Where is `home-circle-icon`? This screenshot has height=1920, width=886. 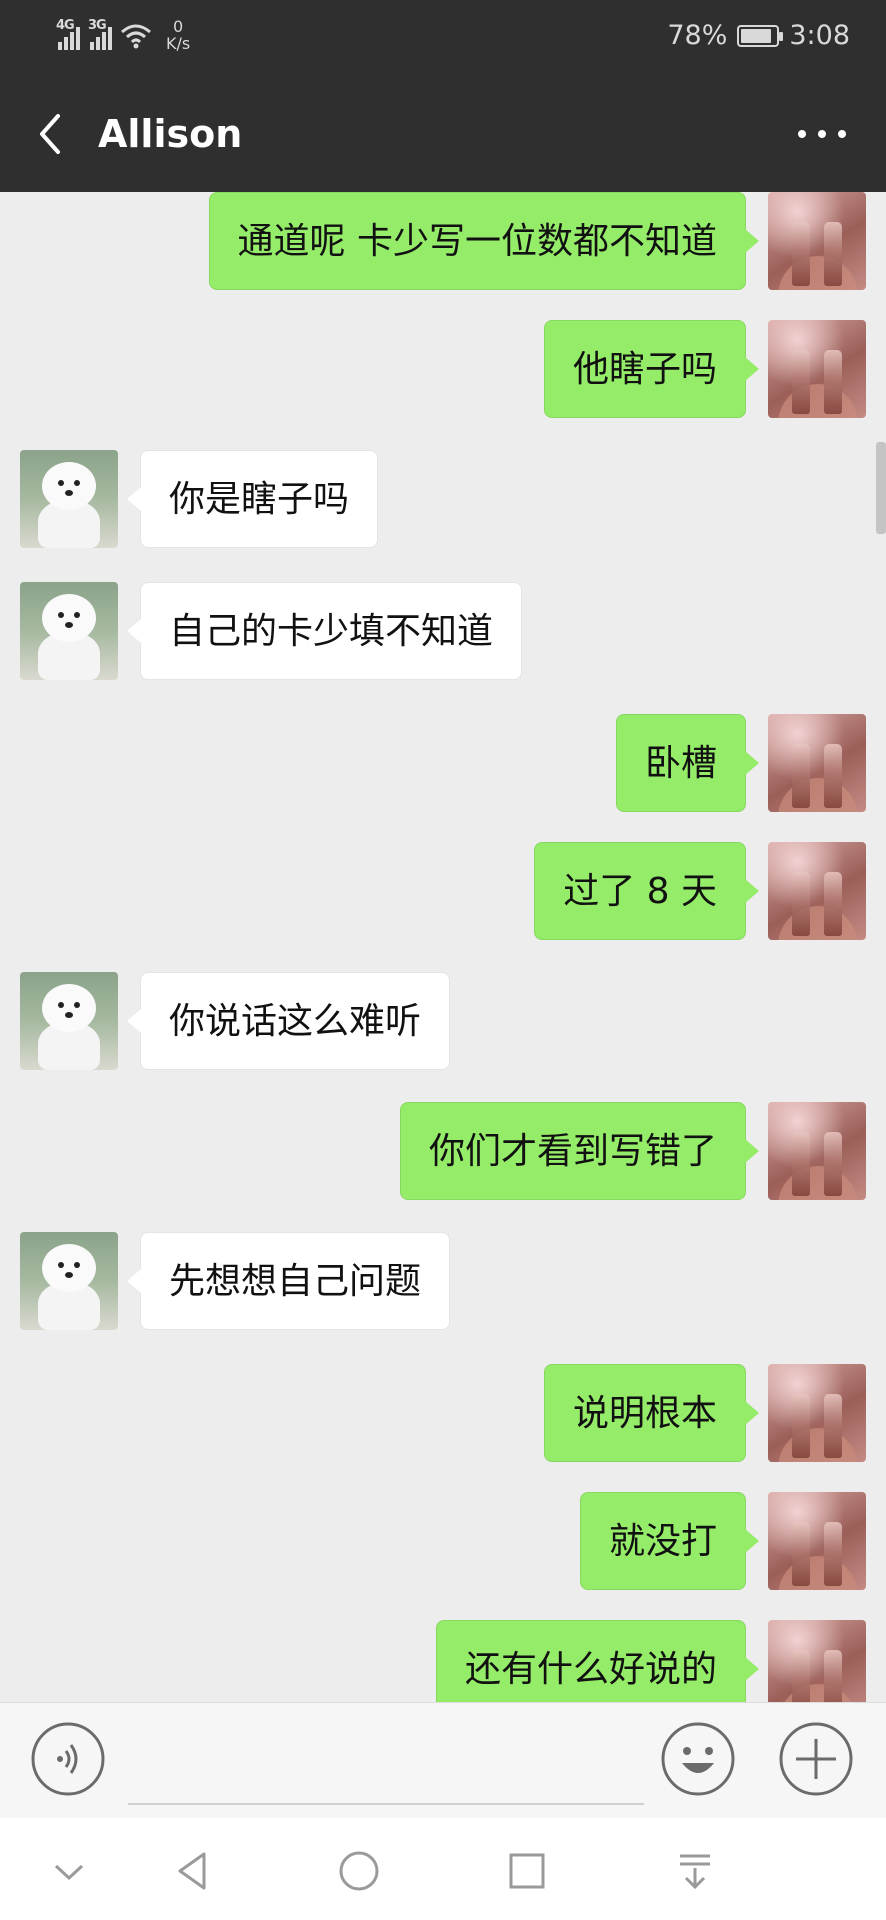 home-circle-icon is located at coordinates (359, 1871).